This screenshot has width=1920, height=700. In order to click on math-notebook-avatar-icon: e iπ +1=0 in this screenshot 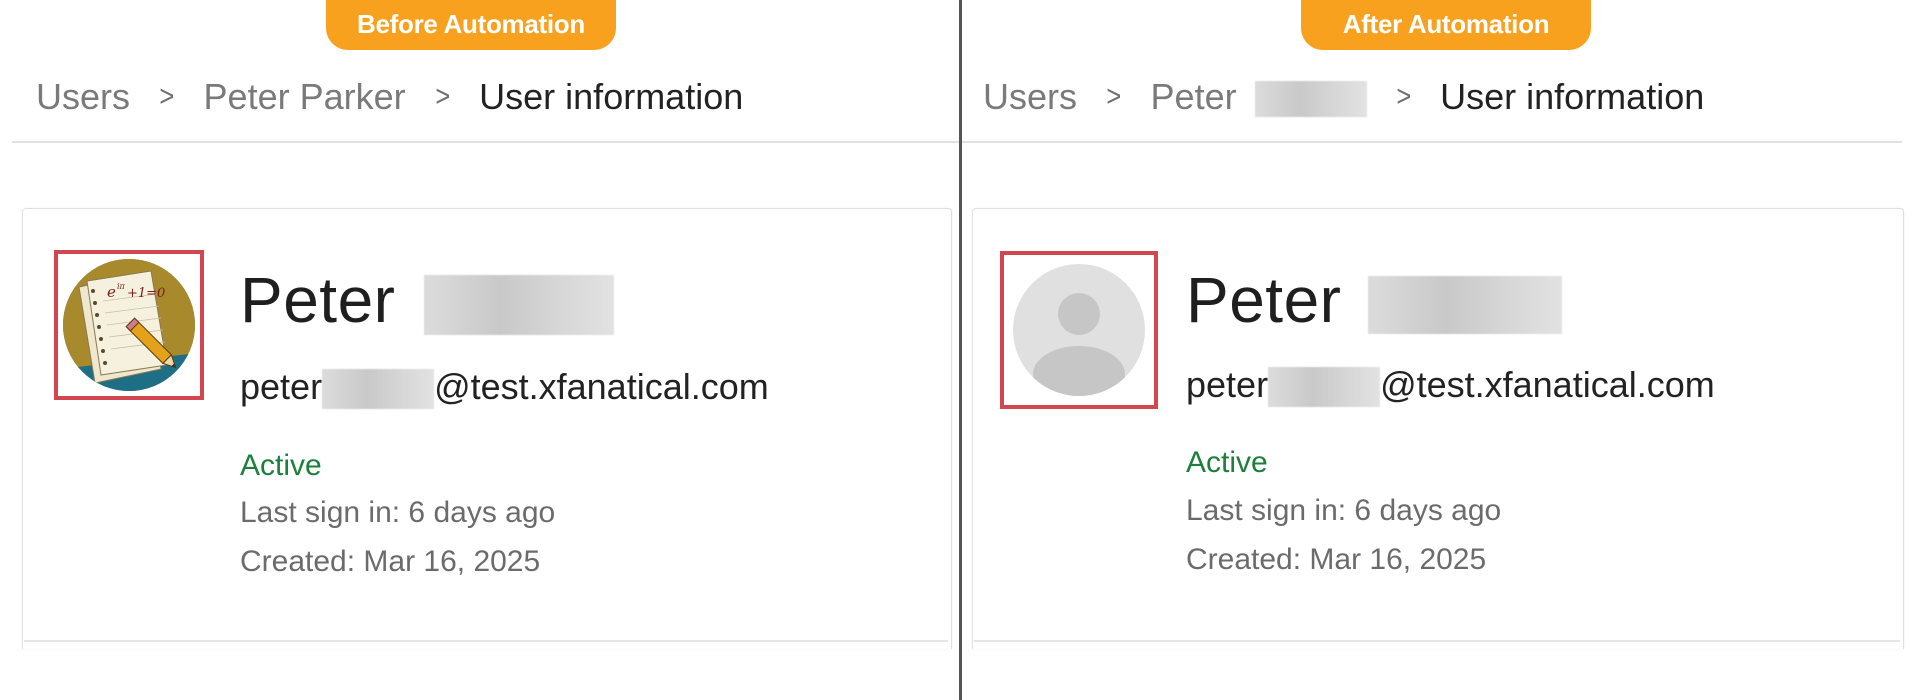, I will do `click(129, 325)`.